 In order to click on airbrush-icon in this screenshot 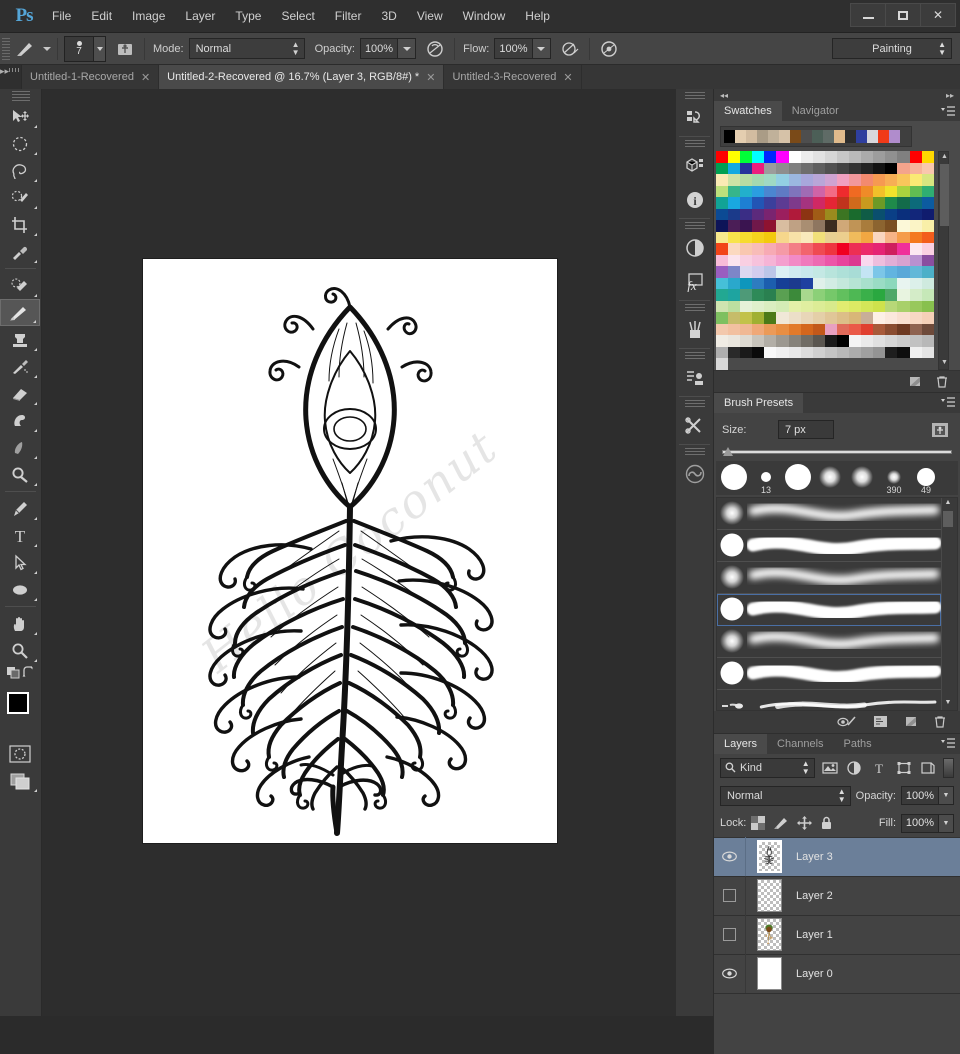, I will do `click(570, 49)`.